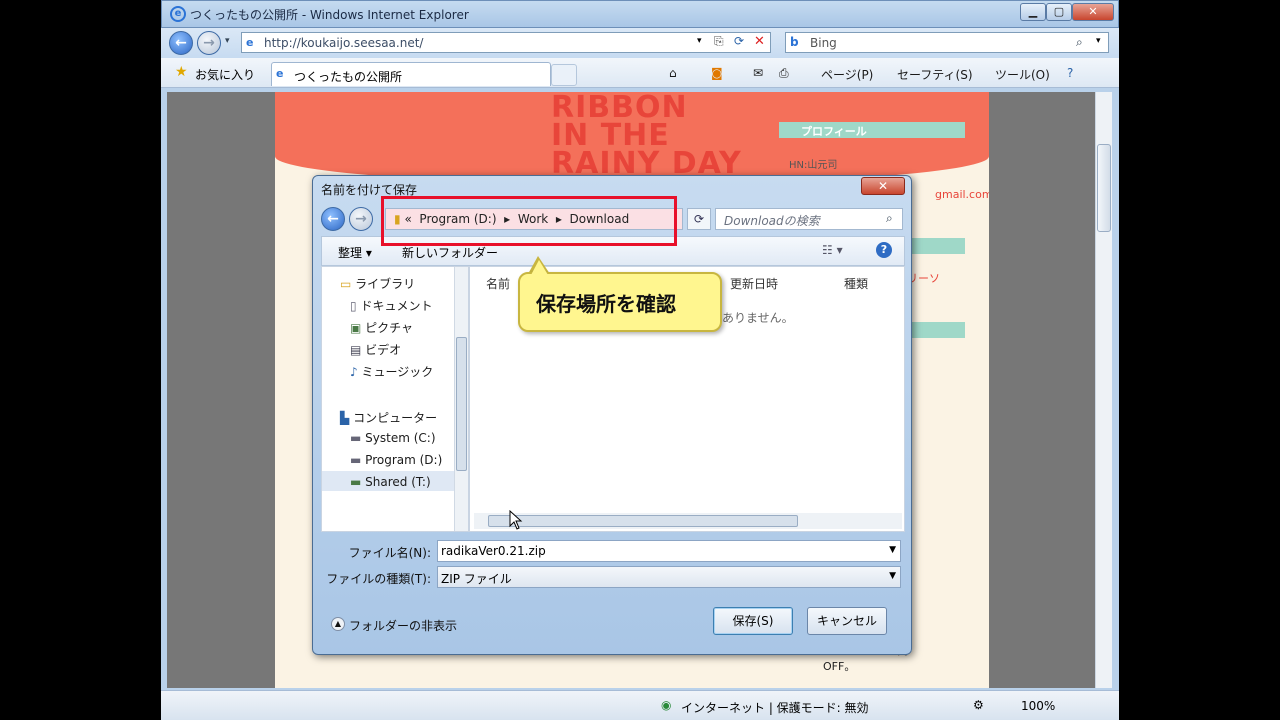 The height and width of the screenshot is (720, 1280). What do you see at coordinates (411, 74) in the screenshot?
I see `tab-current: e つくったもの公開所` at bounding box center [411, 74].